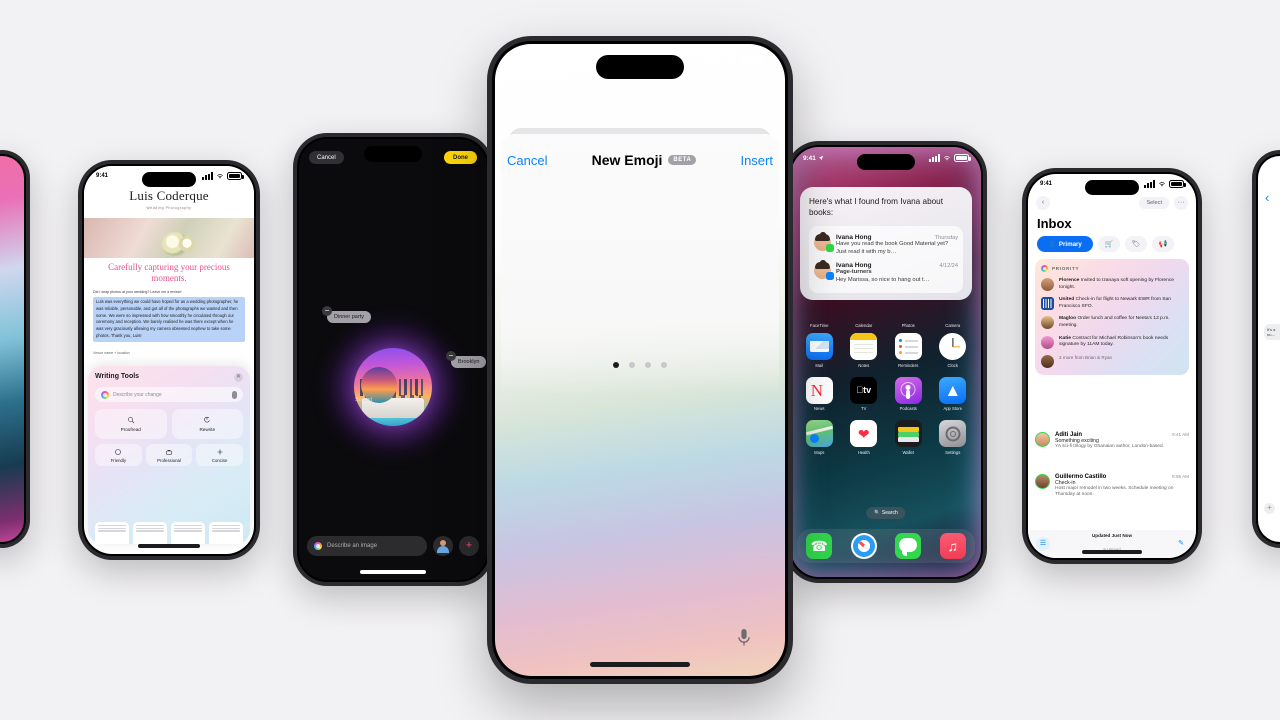 The width and height of the screenshot is (1280, 720). Describe the element at coordinates (877, 513) in the screenshot. I see `search-icon: 🔍` at that location.